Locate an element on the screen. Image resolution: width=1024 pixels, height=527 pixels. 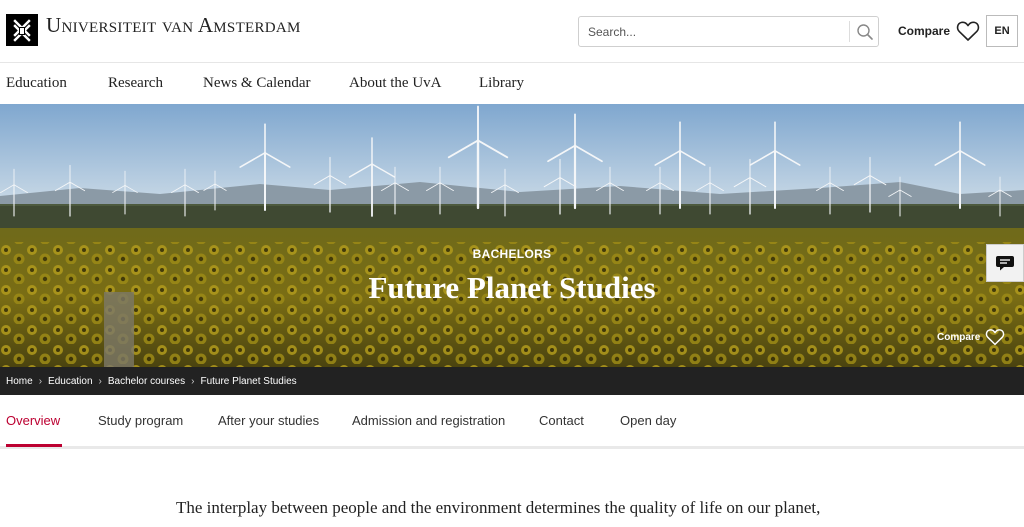
nav-item-news-calendar: News & Calendar is located at coordinates (256, 83).